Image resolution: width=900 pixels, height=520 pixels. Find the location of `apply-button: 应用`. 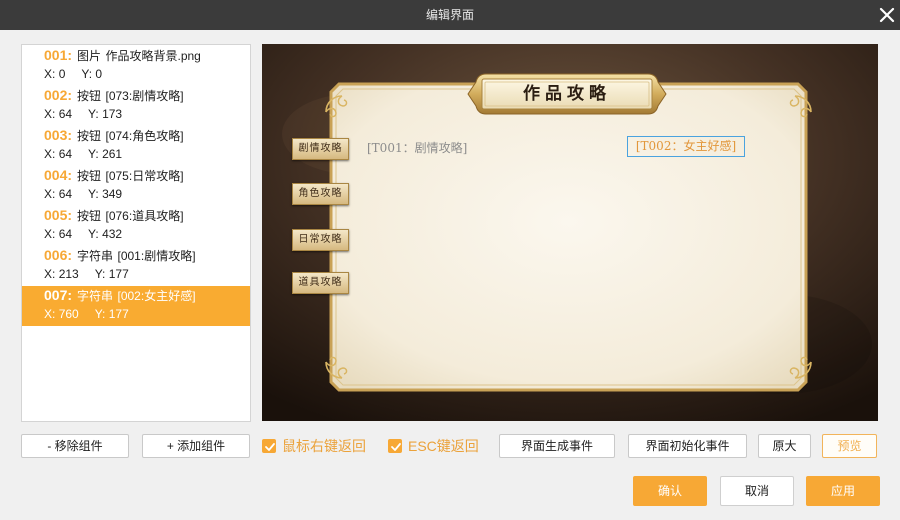

apply-button: 应用 is located at coordinates (843, 491).